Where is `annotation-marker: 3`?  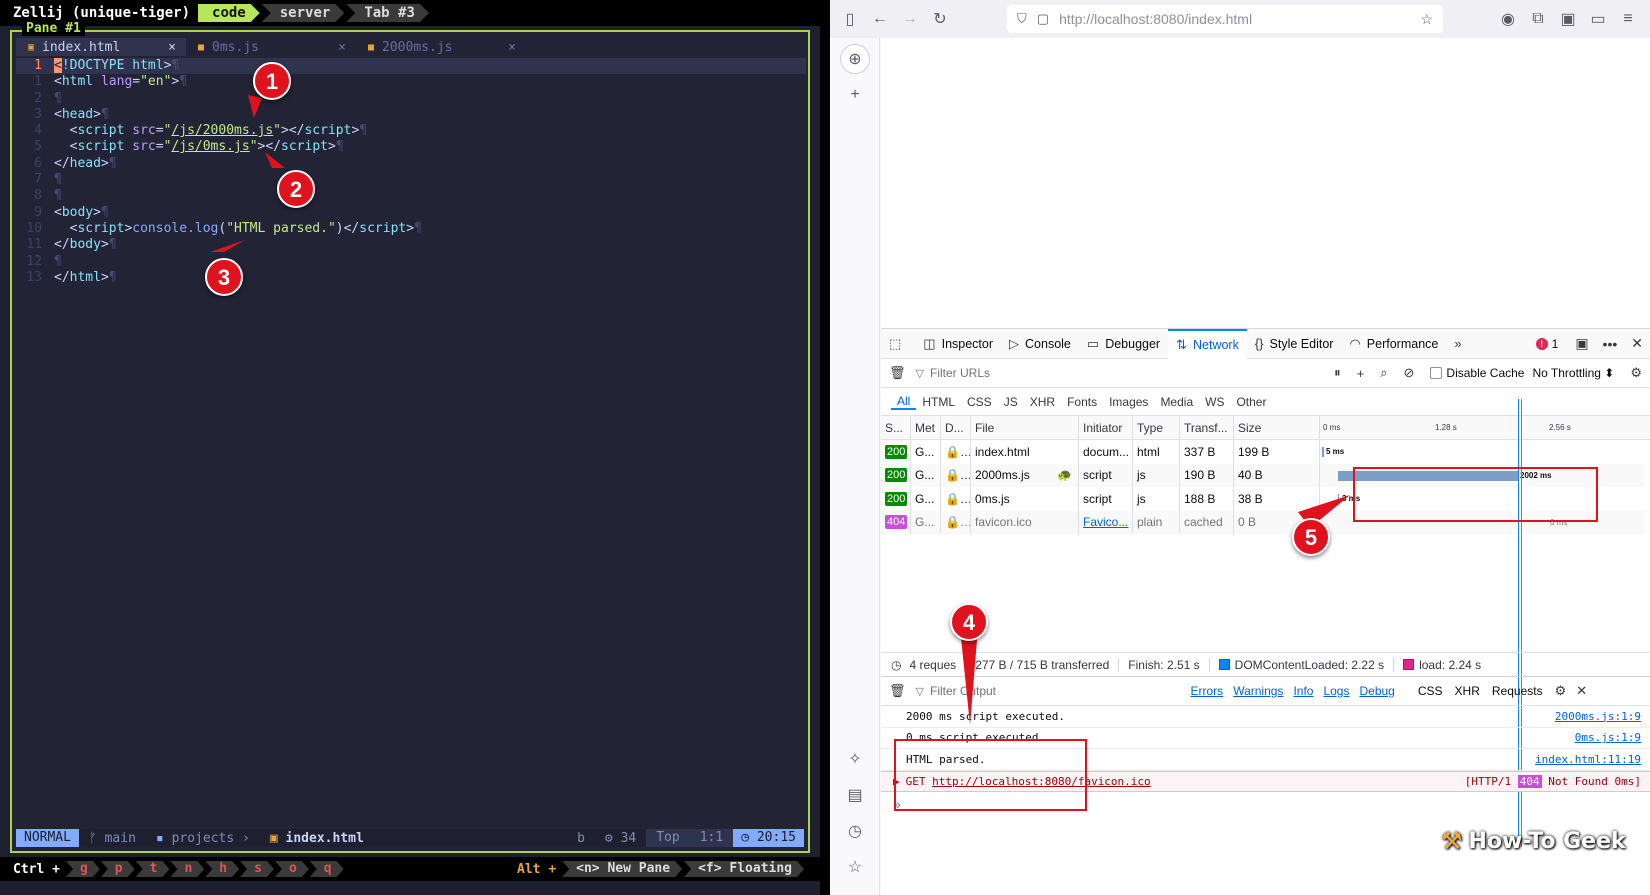
annotation-marker: 3 is located at coordinates (224, 277).